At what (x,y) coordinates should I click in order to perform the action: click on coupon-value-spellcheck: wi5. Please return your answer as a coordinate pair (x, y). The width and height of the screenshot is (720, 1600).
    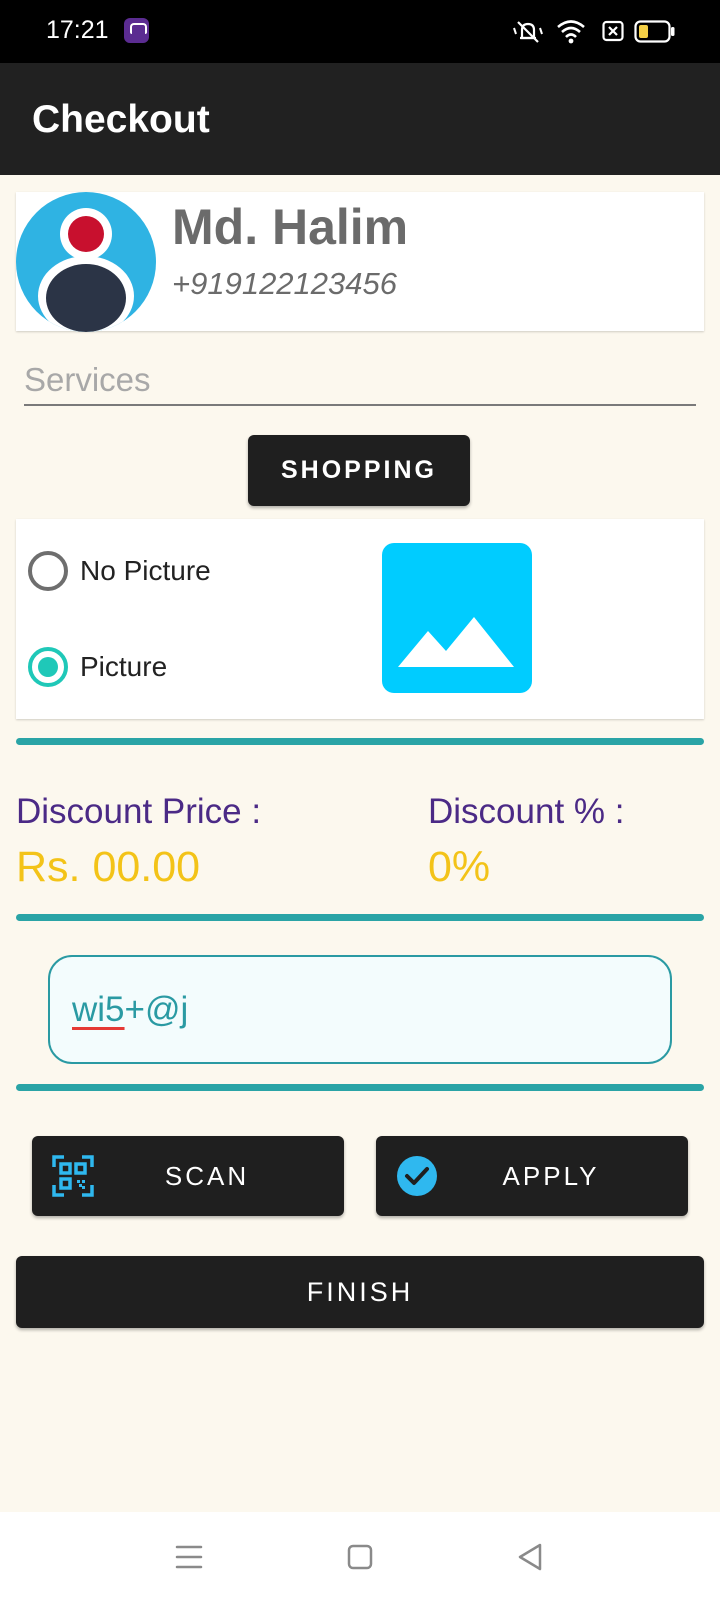
    Looking at the image, I should click on (98, 1009).